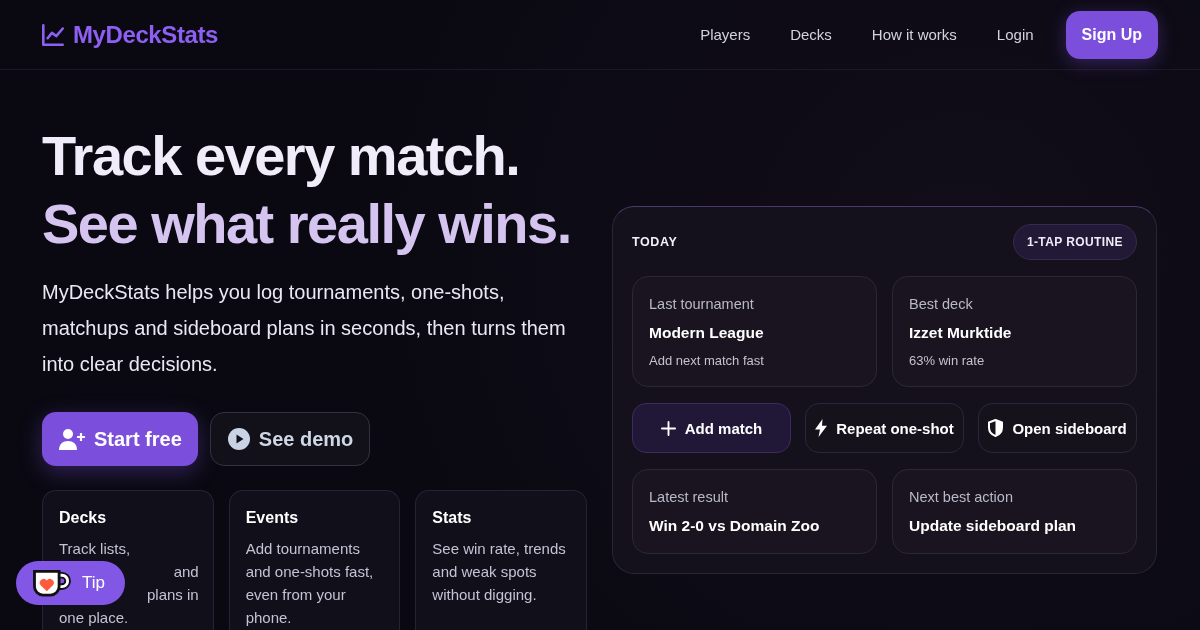 Image resolution: width=1200 pixels, height=630 pixels. What do you see at coordinates (707, 333) in the screenshot?
I see `card-value: Modern League` at bounding box center [707, 333].